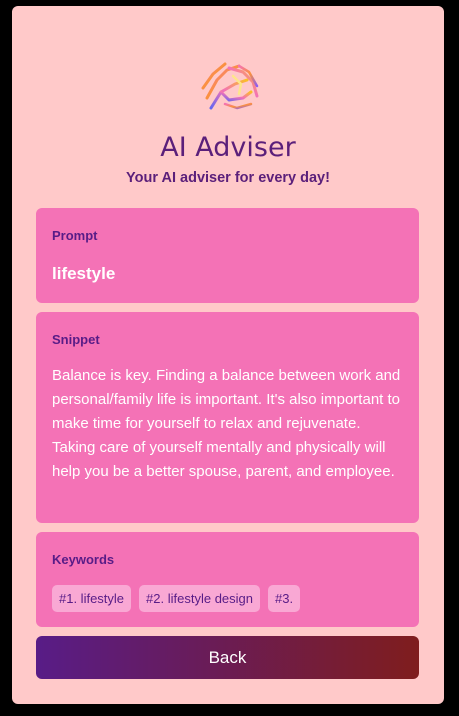 The width and height of the screenshot is (459, 716). What do you see at coordinates (231, 88) in the screenshot?
I see `hand-logo-icon` at bounding box center [231, 88].